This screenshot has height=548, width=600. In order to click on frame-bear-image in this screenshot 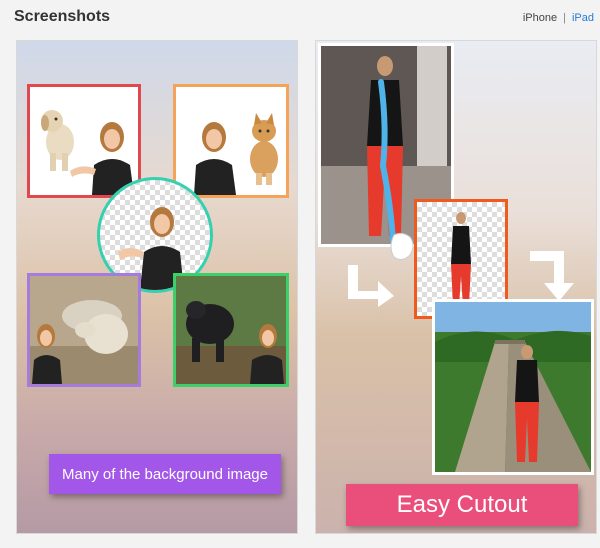, I will do `click(84, 330)`.